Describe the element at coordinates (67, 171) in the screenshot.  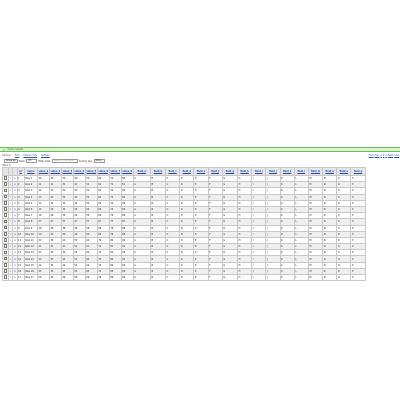
I see `column-header: value_3` at that location.